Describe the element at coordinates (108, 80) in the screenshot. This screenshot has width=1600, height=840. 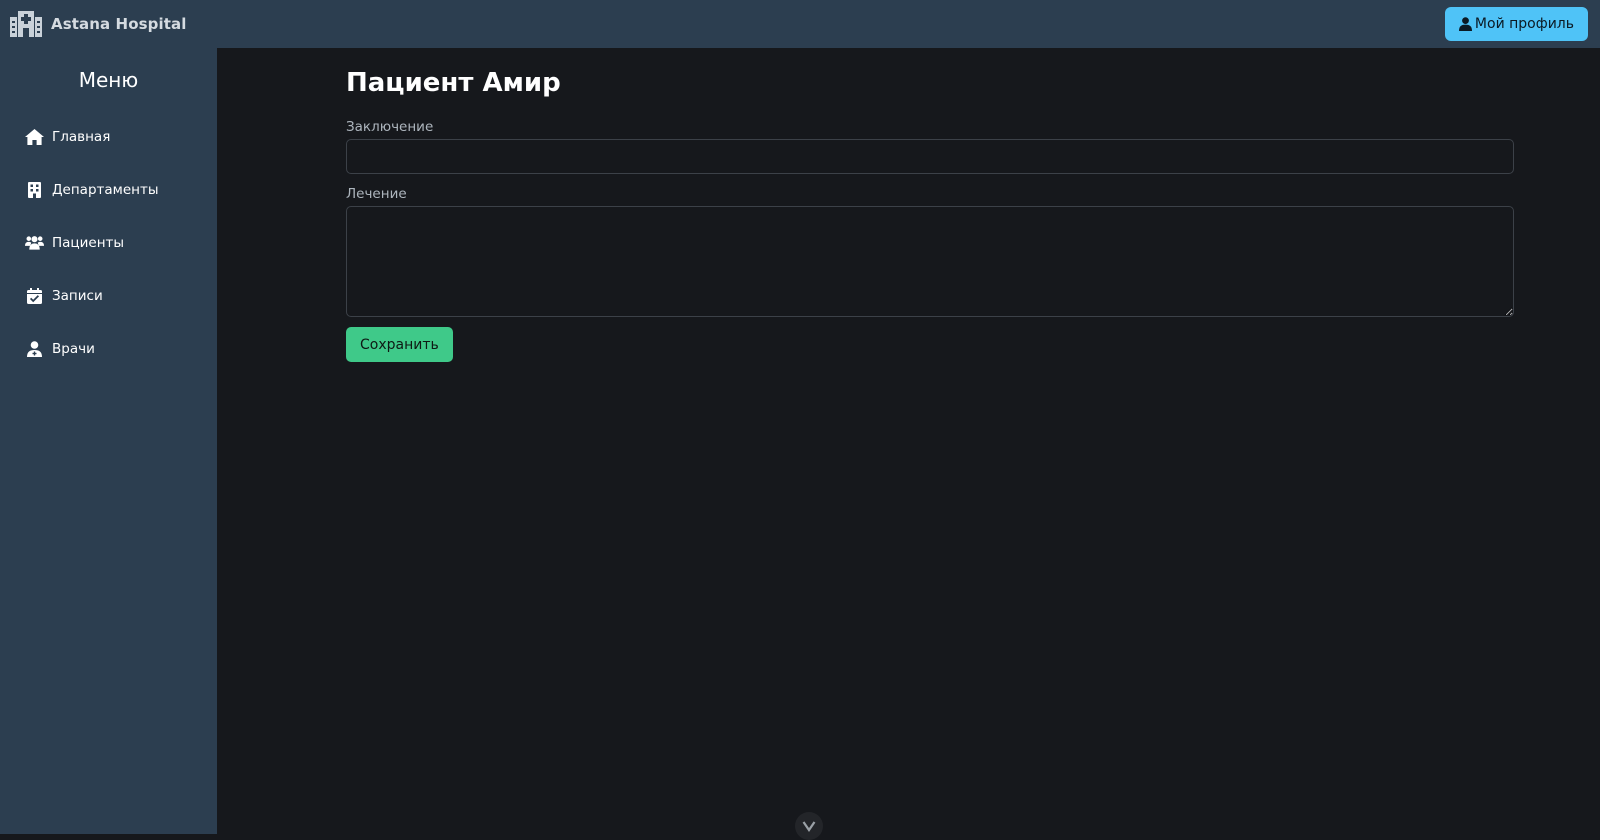
I see `sidebar-title: Меню` at that location.